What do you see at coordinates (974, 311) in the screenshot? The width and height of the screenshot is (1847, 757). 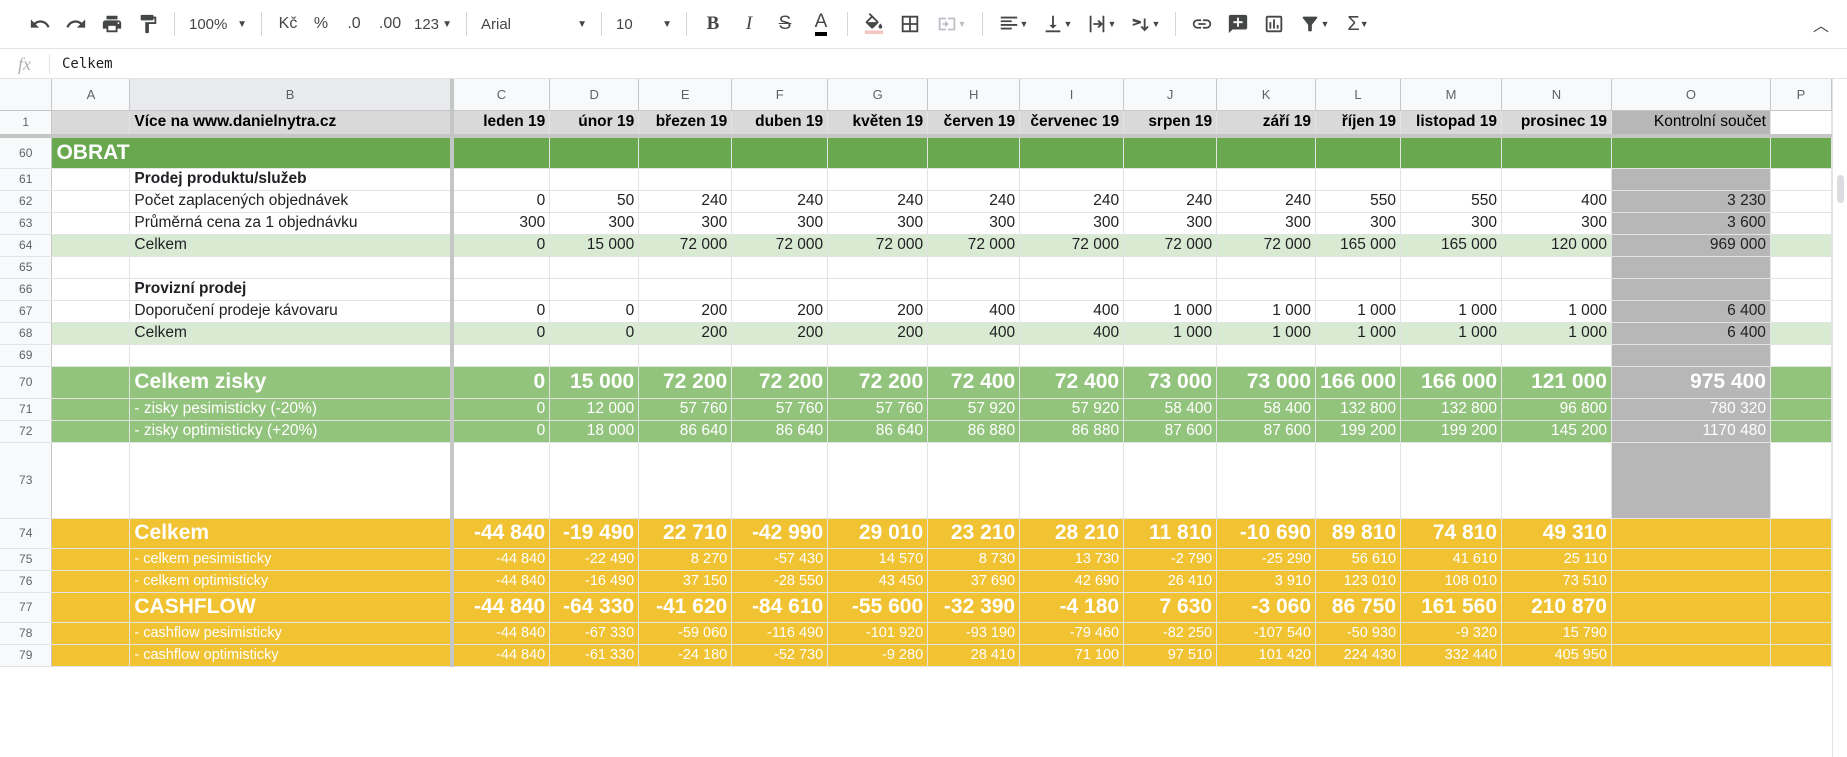 I see `value-cell: 400` at bounding box center [974, 311].